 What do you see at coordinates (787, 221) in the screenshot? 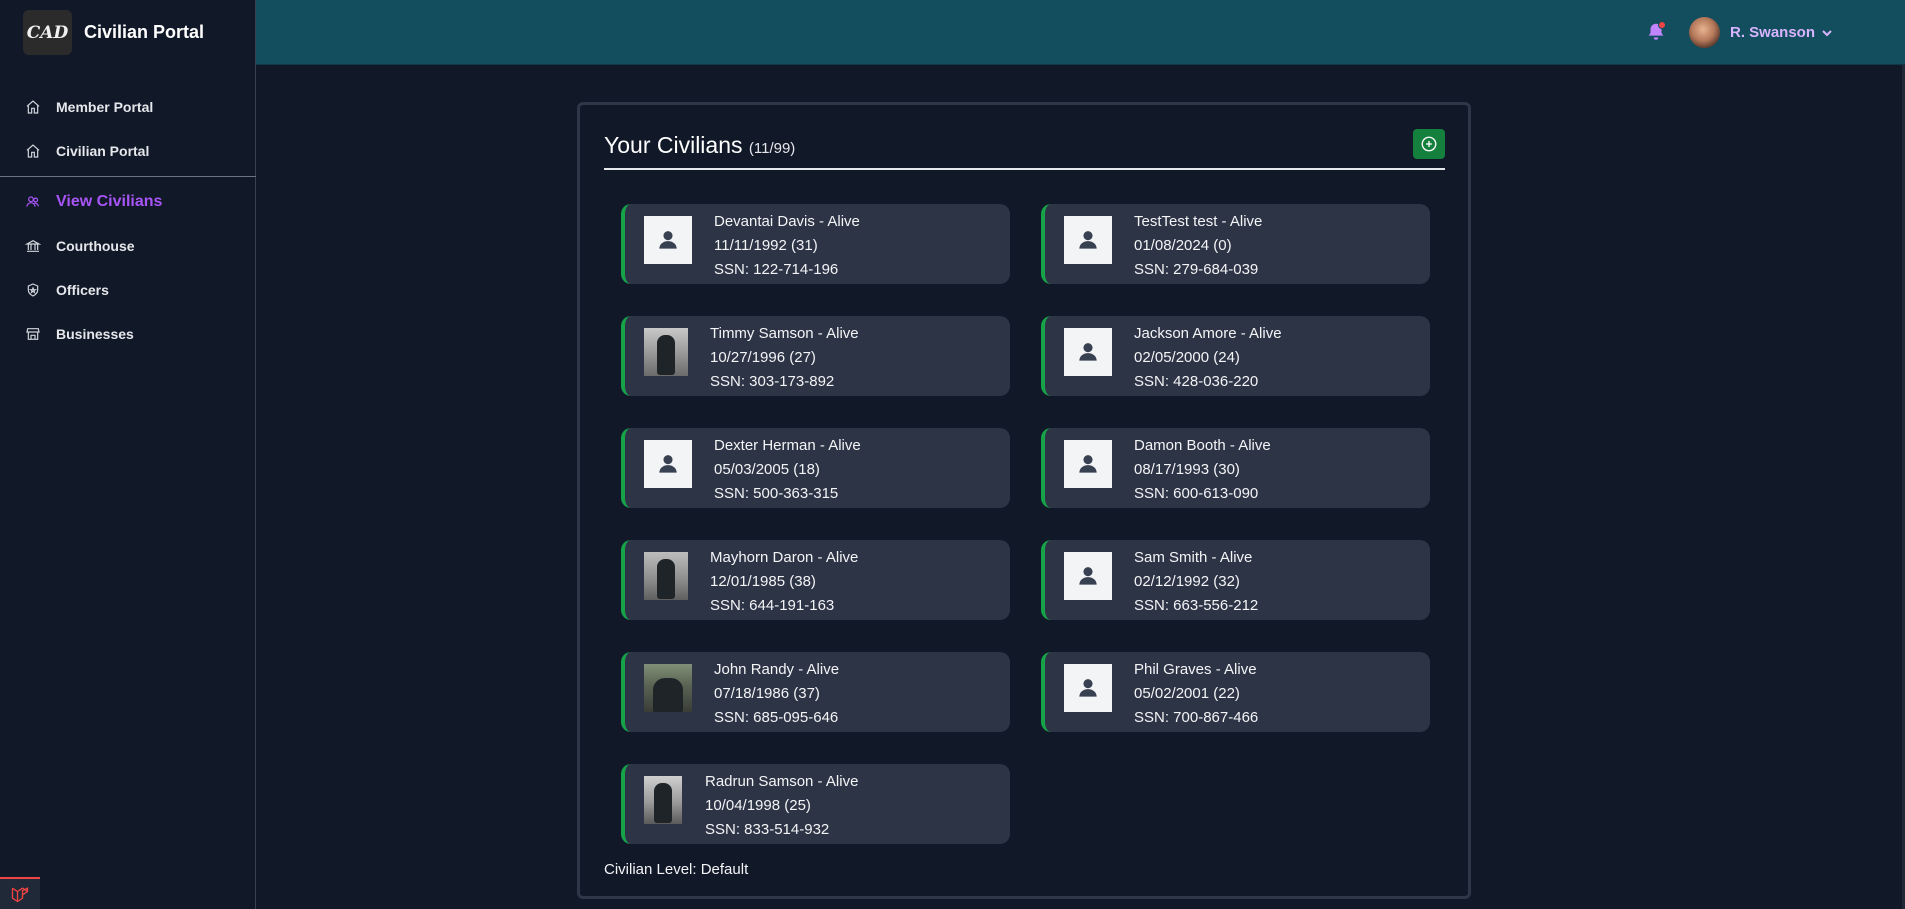
I see `civilian-name: Devantai Davis - Alive` at bounding box center [787, 221].